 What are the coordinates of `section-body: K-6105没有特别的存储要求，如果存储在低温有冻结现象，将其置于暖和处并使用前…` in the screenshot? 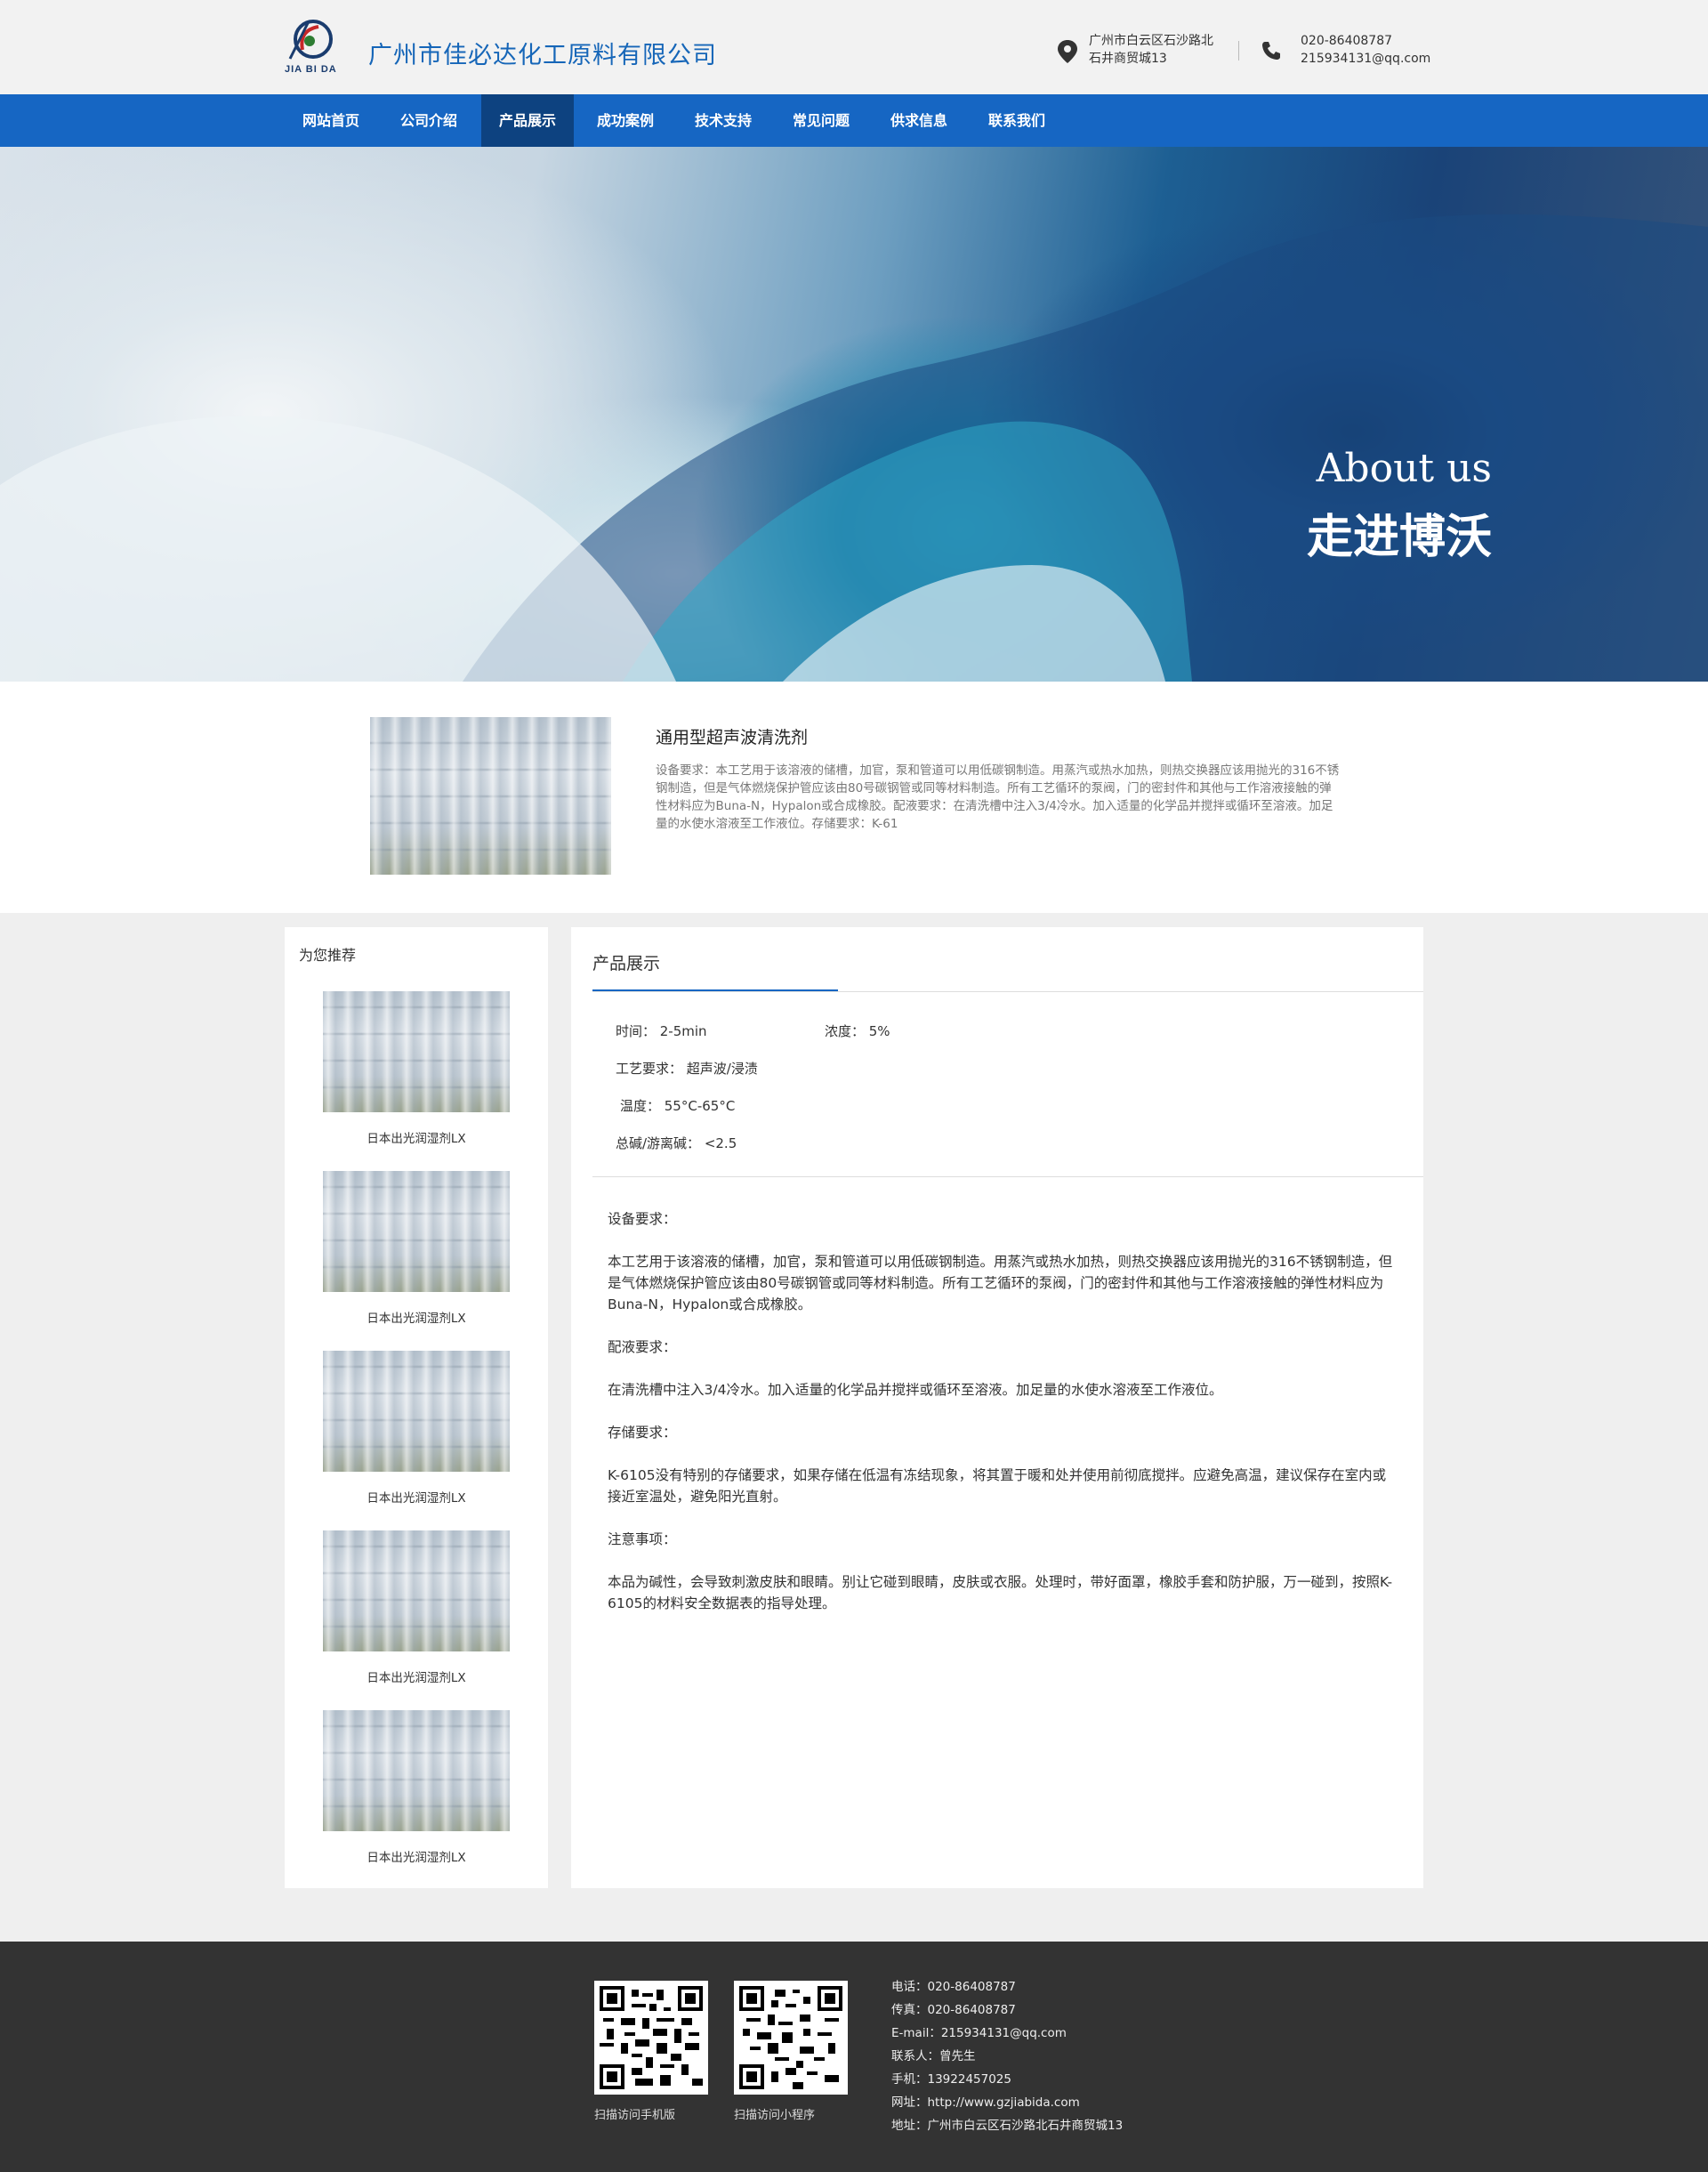 It's located at (997, 1486).